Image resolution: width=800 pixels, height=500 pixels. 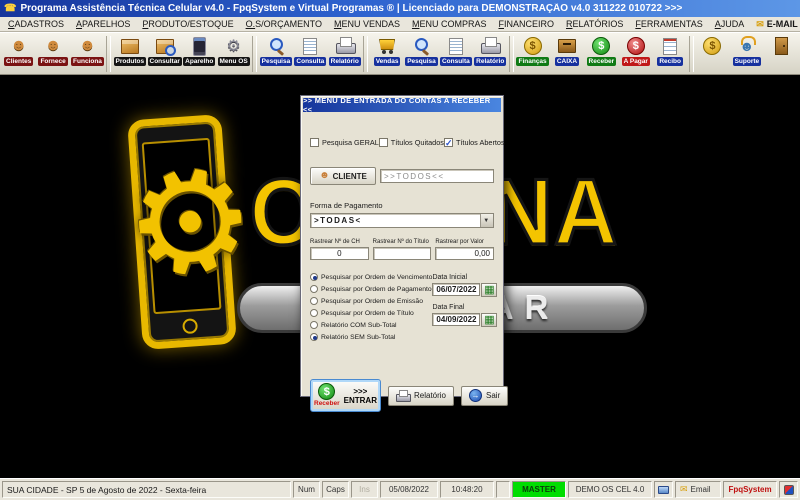 What do you see at coordinates (511, 54) in the screenshot?
I see `toolbar-separator` at bounding box center [511, 54].